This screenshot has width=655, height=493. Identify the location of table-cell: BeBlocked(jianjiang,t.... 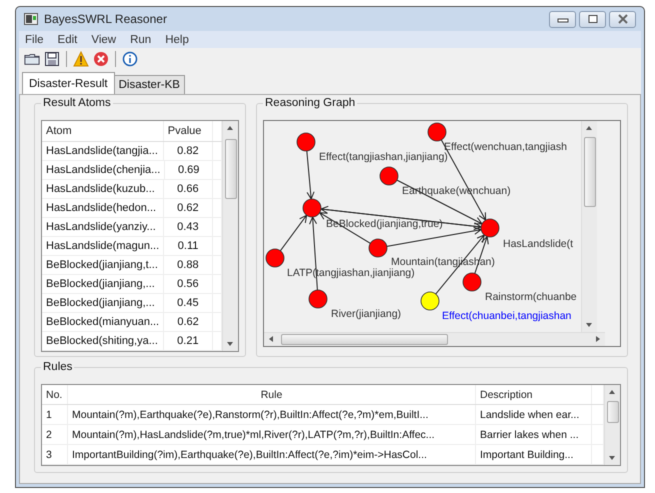
(103, 265).